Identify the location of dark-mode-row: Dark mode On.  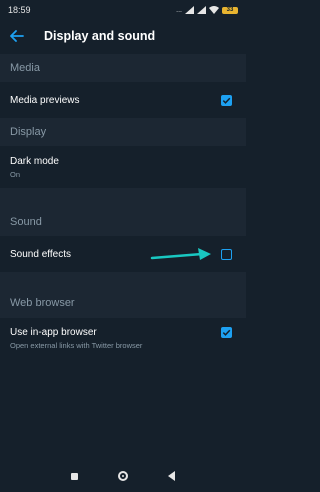
(123, 167).